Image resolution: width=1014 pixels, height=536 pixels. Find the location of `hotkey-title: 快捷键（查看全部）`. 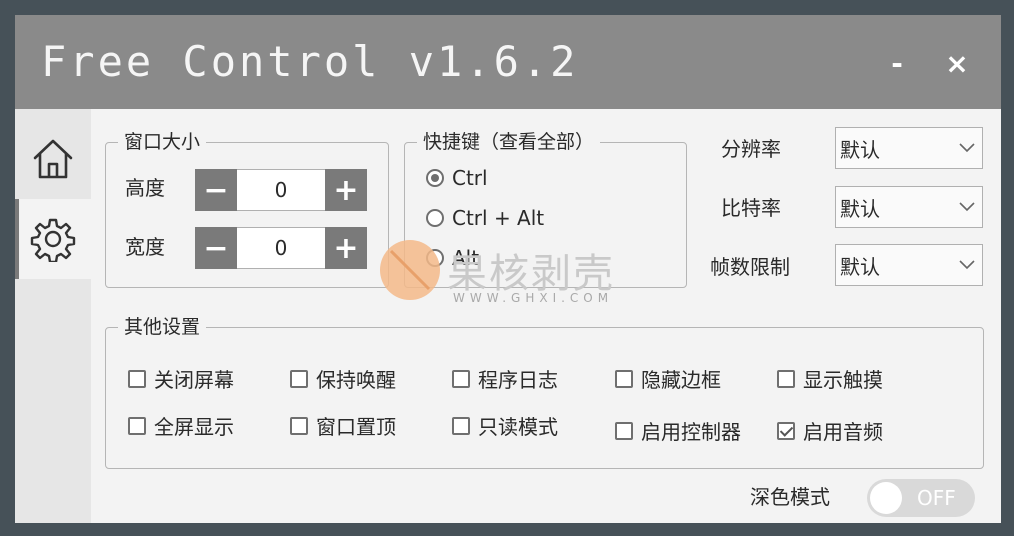

hotkey-title: 快捷键（查看全部） is located at coordinates (509, 142).